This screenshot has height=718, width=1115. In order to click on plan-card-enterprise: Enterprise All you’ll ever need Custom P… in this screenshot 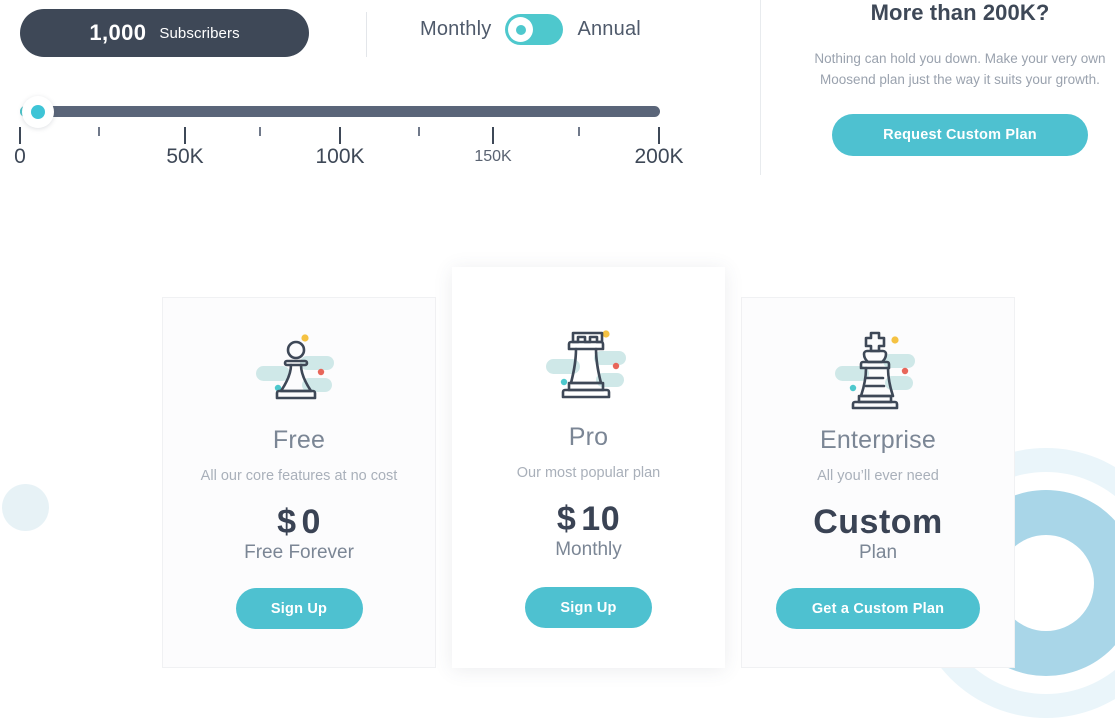, I will do `click(878, 482)`.